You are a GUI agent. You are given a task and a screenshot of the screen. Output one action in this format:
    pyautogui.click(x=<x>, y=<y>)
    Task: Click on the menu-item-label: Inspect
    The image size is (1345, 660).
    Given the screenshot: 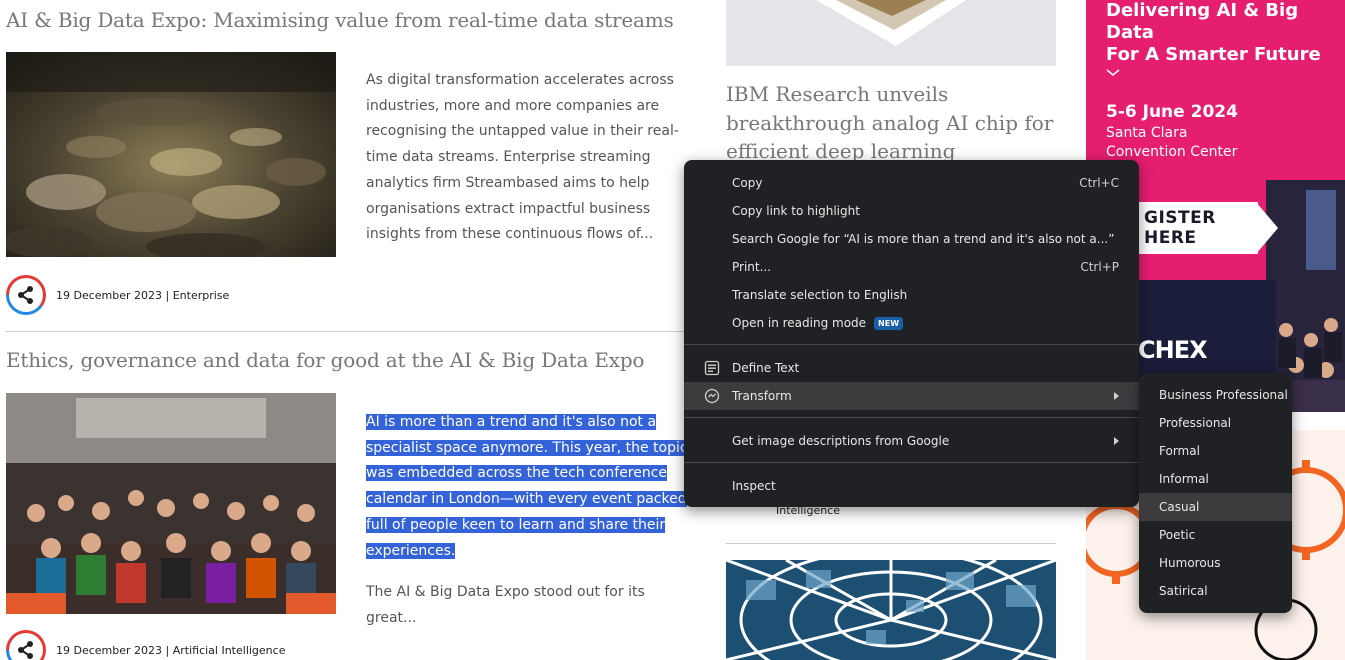 What is the action you would take?
    pyautogui.click(x=754, y=486)
    